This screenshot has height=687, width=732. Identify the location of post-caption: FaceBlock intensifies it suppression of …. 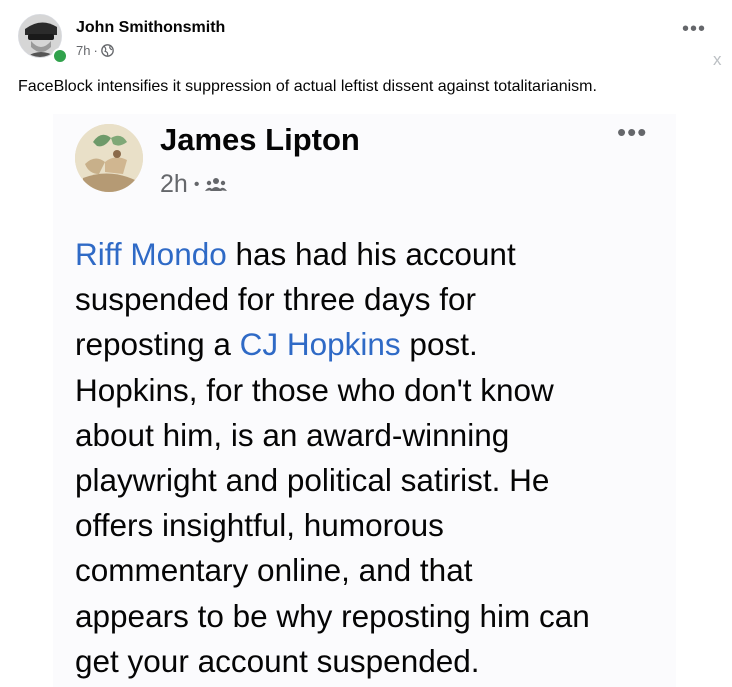
(307, 86).